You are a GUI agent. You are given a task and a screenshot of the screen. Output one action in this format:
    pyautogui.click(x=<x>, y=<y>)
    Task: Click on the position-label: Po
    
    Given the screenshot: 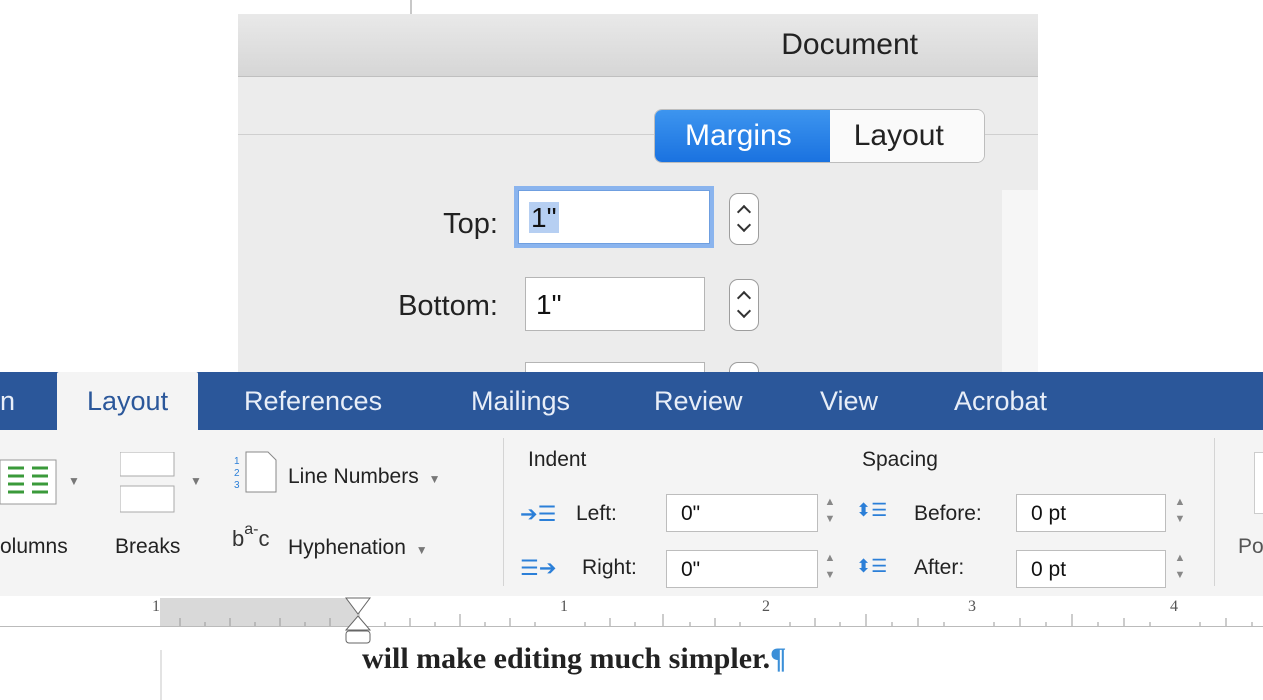 What is the action you would take?
    pyautogui.click(x=1250, y=546)
    